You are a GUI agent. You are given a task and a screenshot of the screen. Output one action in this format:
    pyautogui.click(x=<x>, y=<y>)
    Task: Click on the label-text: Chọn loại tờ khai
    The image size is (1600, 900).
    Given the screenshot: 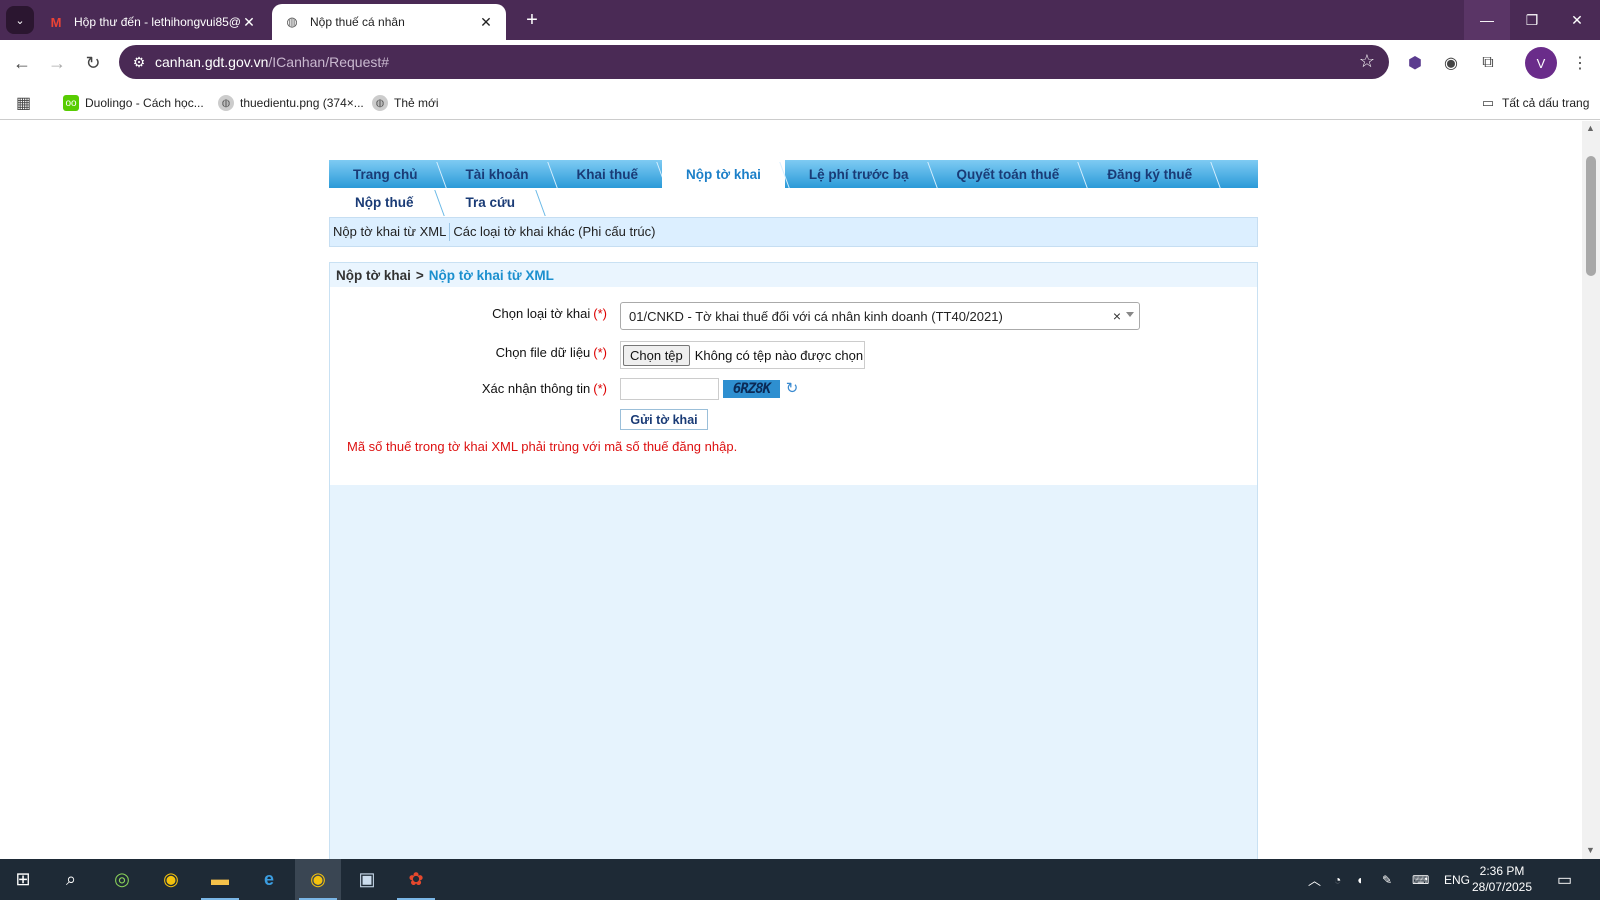 What is the action you would take?
    pyautogui.click(x=541, y=313)
    